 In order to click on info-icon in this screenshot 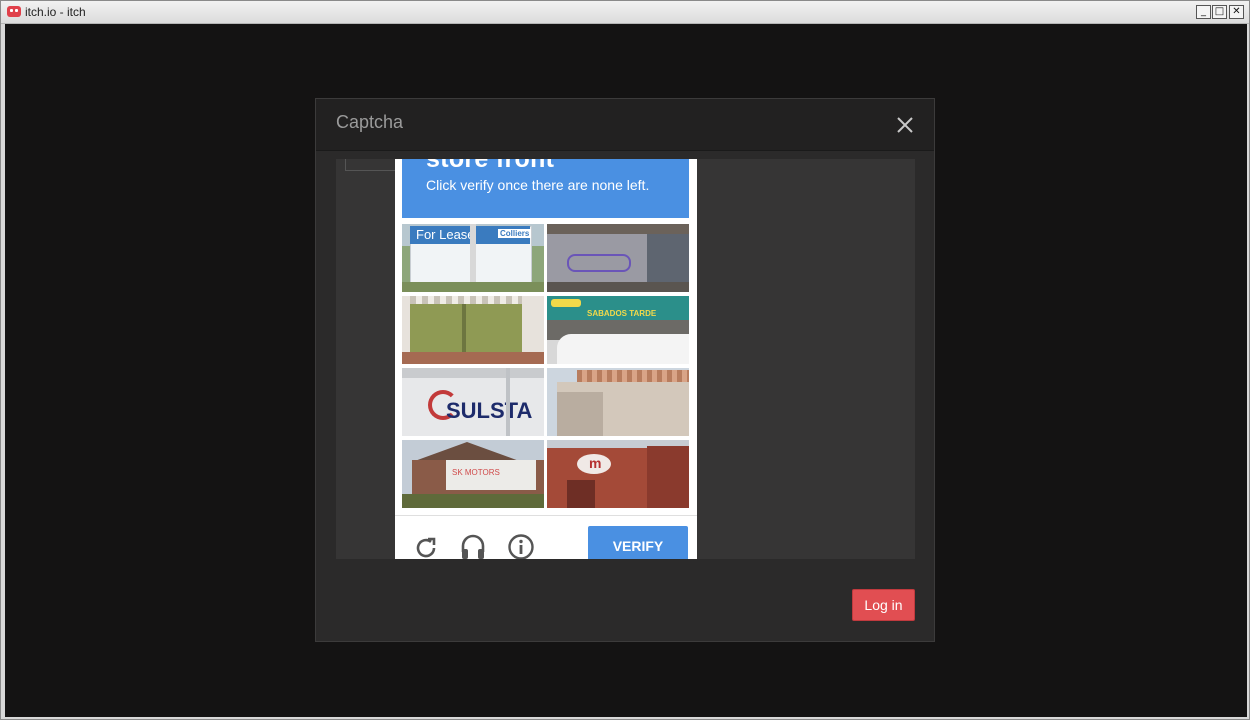, I will do `click(521, 546)`.